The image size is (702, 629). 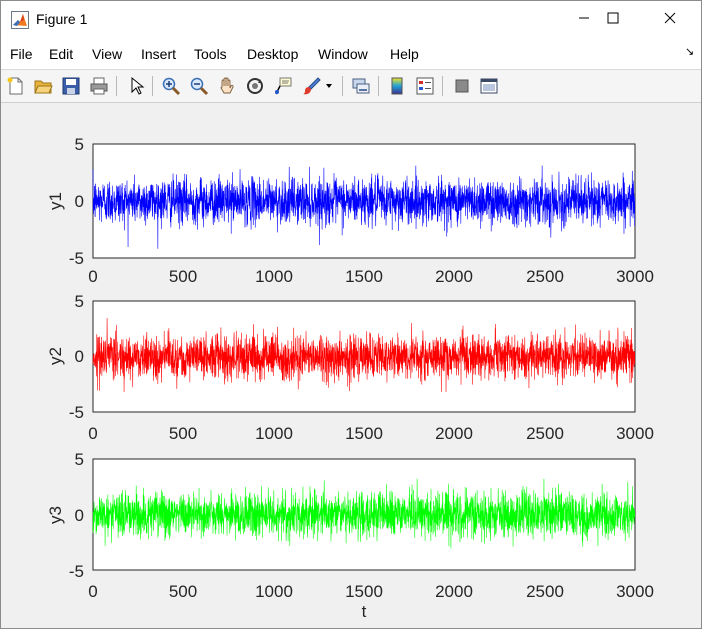 What do you see at coordinates (55, 356) in the screenshot?
I see `y-axis-label: y2` at bounding box center [55, 356].